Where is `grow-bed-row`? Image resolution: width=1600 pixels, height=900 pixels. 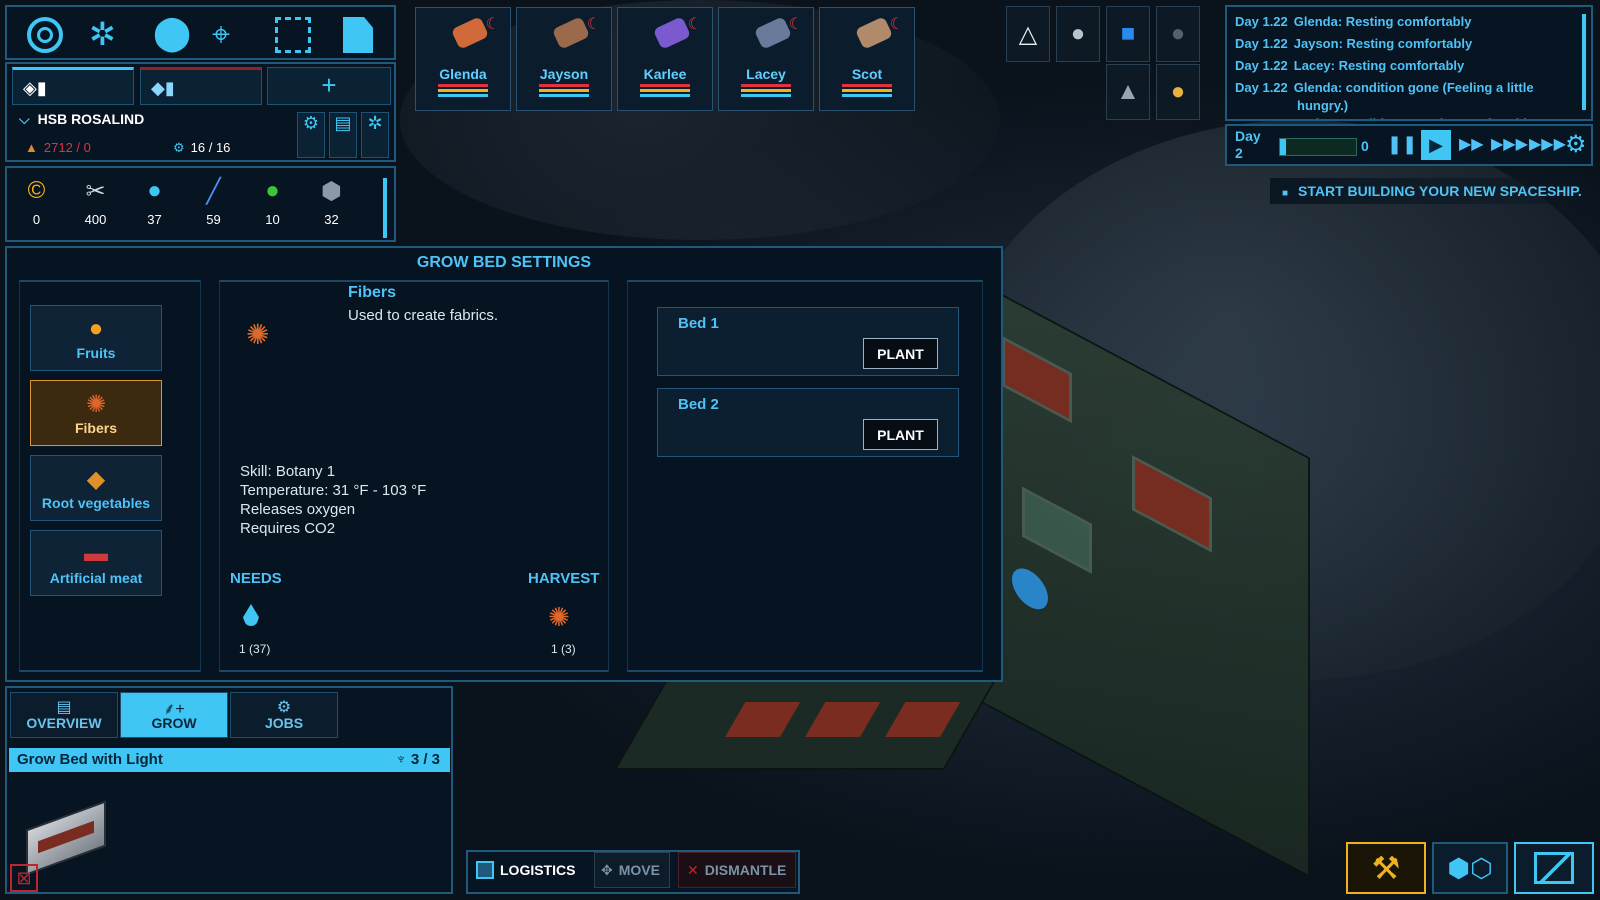 grow-bed-row is located at coordinates (805, 725).